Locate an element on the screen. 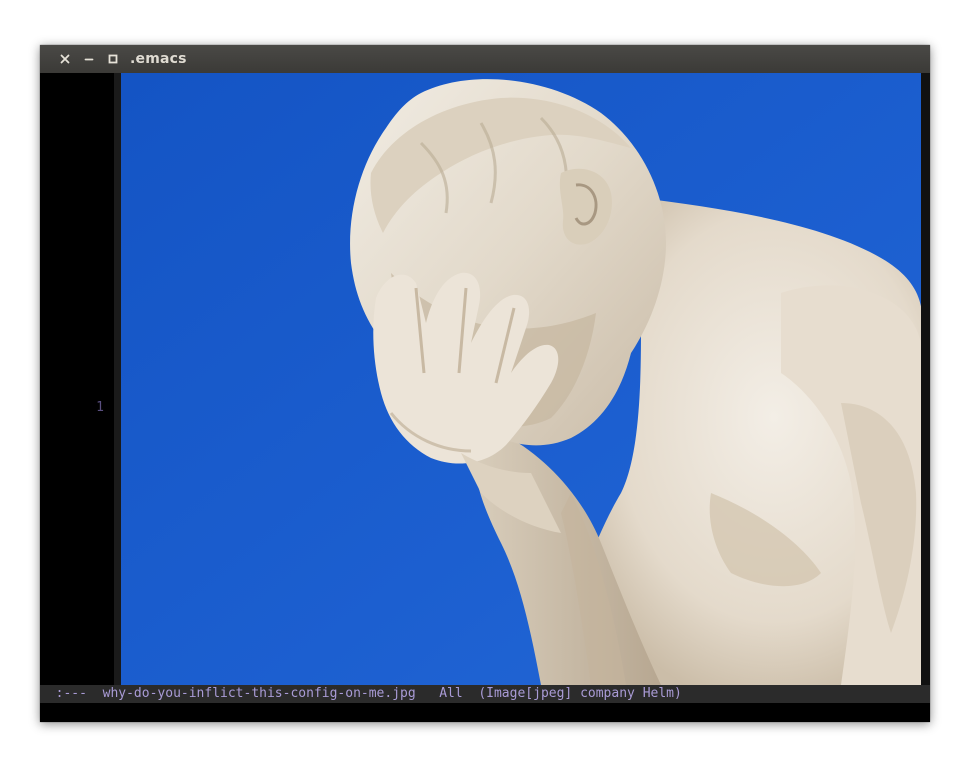 This screenshot has height=783, width=977. close-icon is located at coordinates (65, 59).